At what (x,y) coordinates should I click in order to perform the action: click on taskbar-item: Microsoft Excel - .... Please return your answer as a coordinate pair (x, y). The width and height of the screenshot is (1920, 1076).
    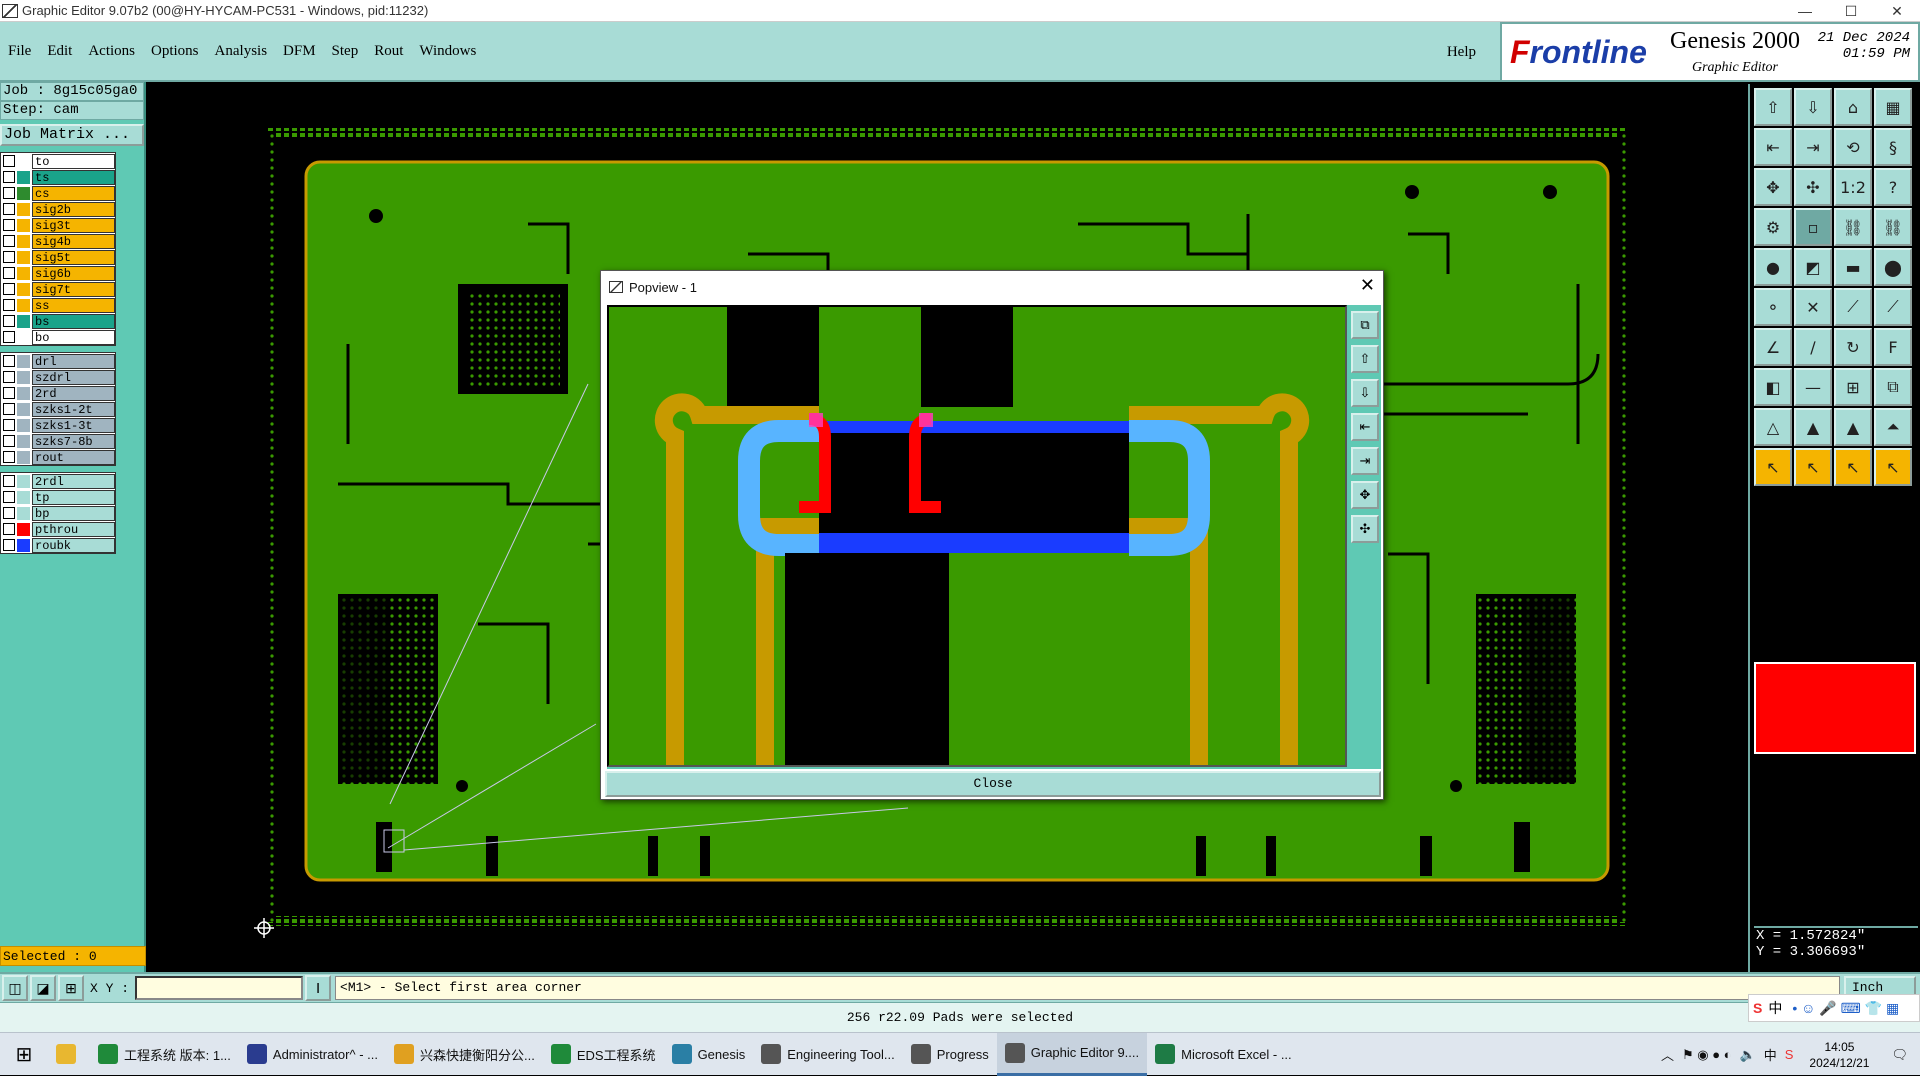
    Looking at the image, I should click on (1223, 1054).